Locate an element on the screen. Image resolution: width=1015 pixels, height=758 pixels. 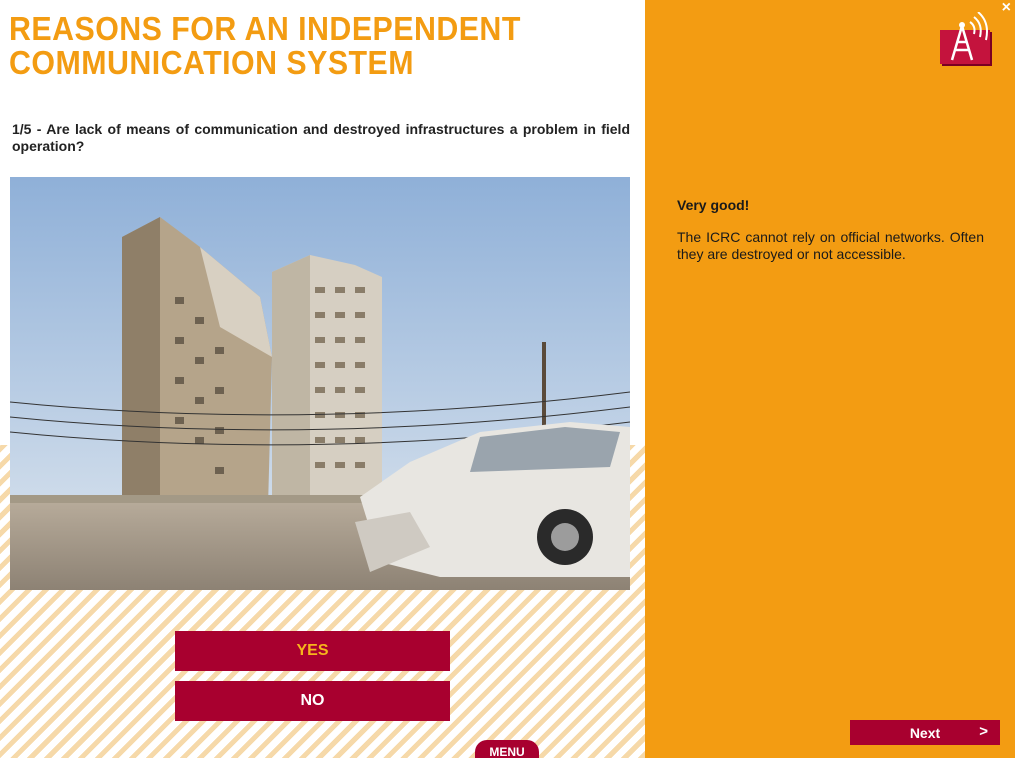
title-line-1: REASONS FOR AN INDEPENDENT is located at coordinates (265, 28).